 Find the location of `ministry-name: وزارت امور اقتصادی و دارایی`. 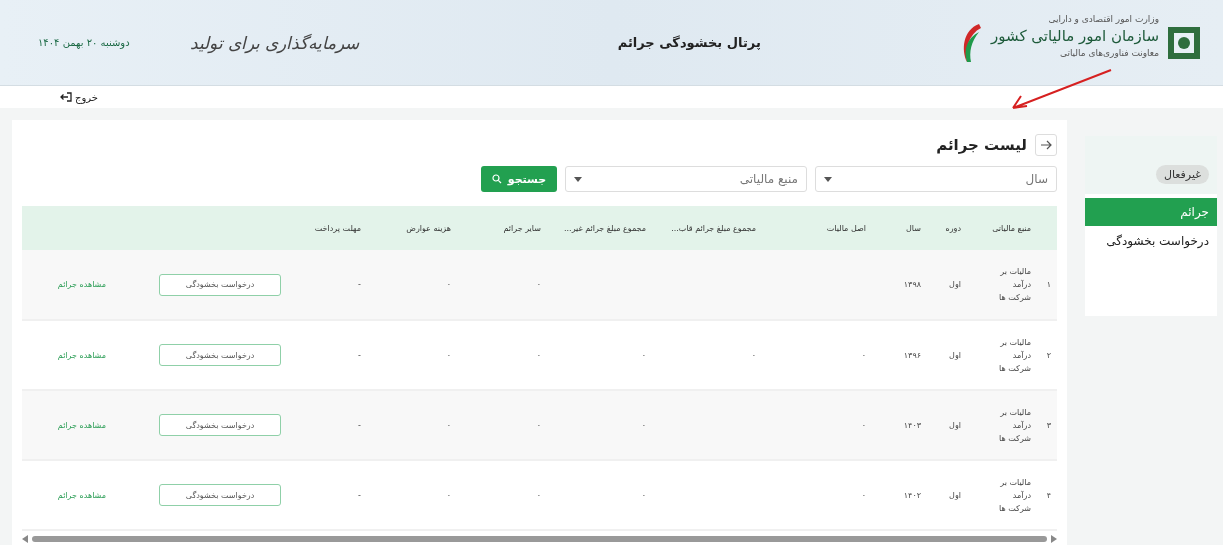

ministry-name: وزارت امور اقتصادی و دارایی is located at coordinates (1103, 18).